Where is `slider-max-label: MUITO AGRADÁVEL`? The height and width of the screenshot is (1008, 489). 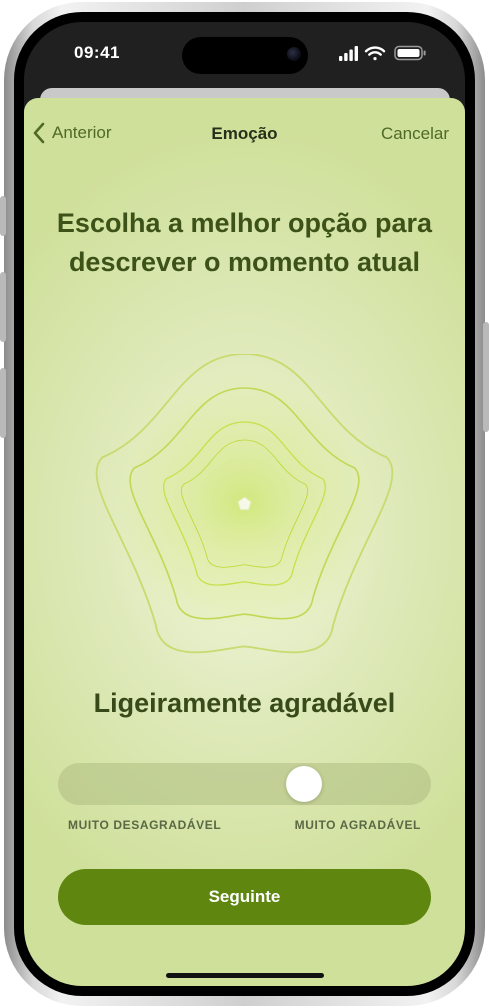 slider-max-label: MUITO AGRADÁVEL is located at coordinates (357, 825).